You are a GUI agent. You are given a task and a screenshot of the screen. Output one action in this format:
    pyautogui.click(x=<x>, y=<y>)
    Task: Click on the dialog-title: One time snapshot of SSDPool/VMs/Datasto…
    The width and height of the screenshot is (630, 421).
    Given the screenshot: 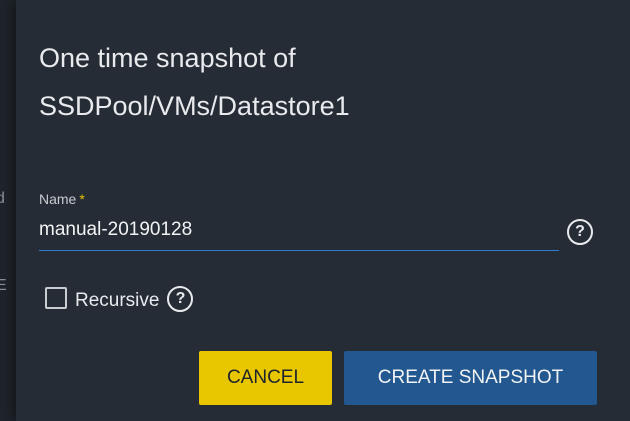 What is the action you would take?
    pyautogui.click(x=194, y=82)
    